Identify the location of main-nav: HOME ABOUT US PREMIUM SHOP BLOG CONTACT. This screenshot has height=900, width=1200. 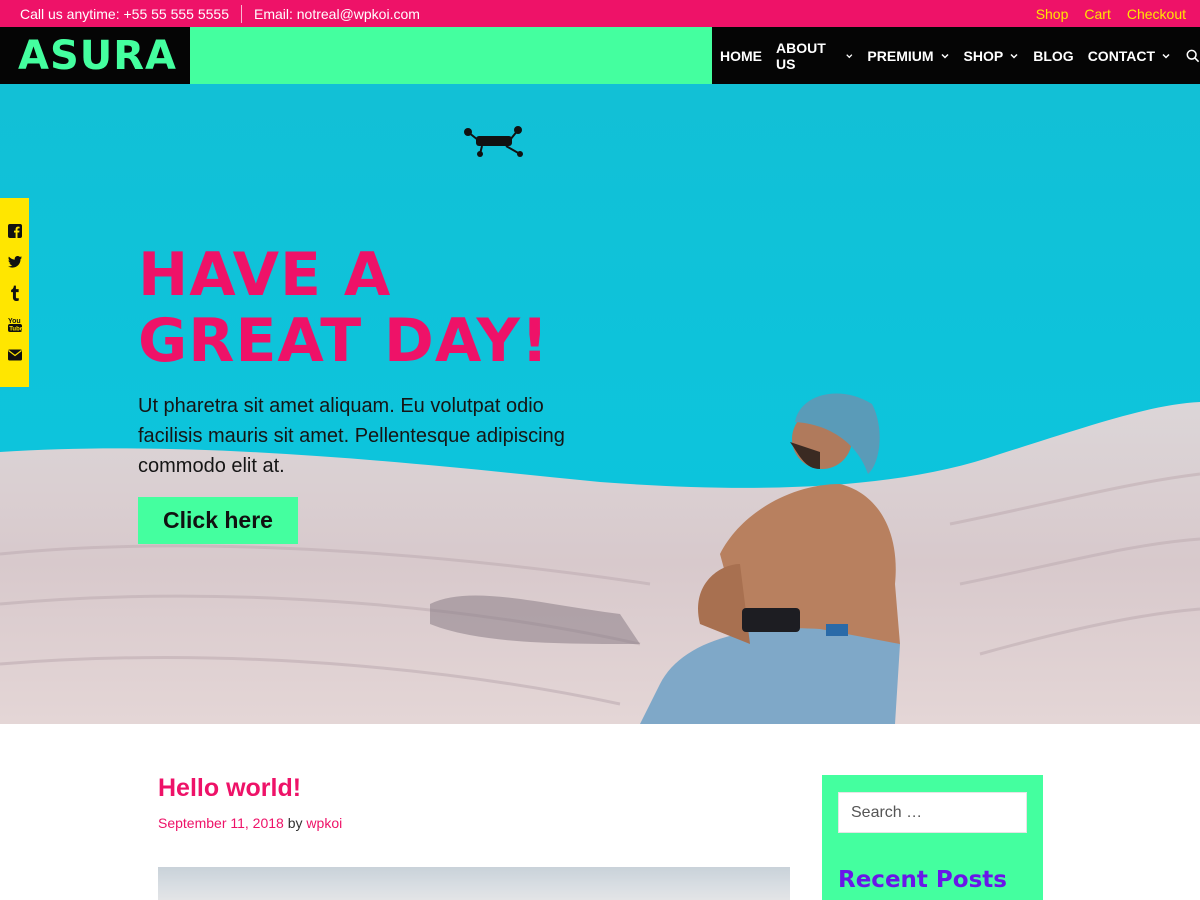
(956, 55).